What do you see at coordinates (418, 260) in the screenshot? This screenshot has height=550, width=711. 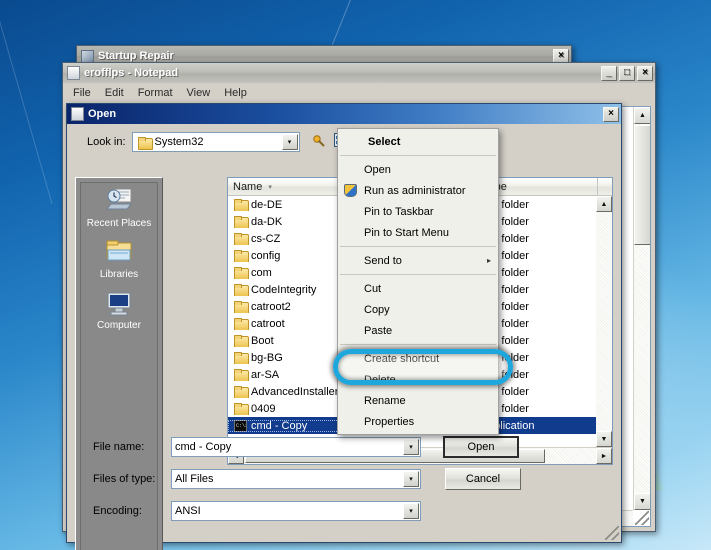 I see `context-menu-item-send-to: Send to ▸` at bounding box center [418, 260].